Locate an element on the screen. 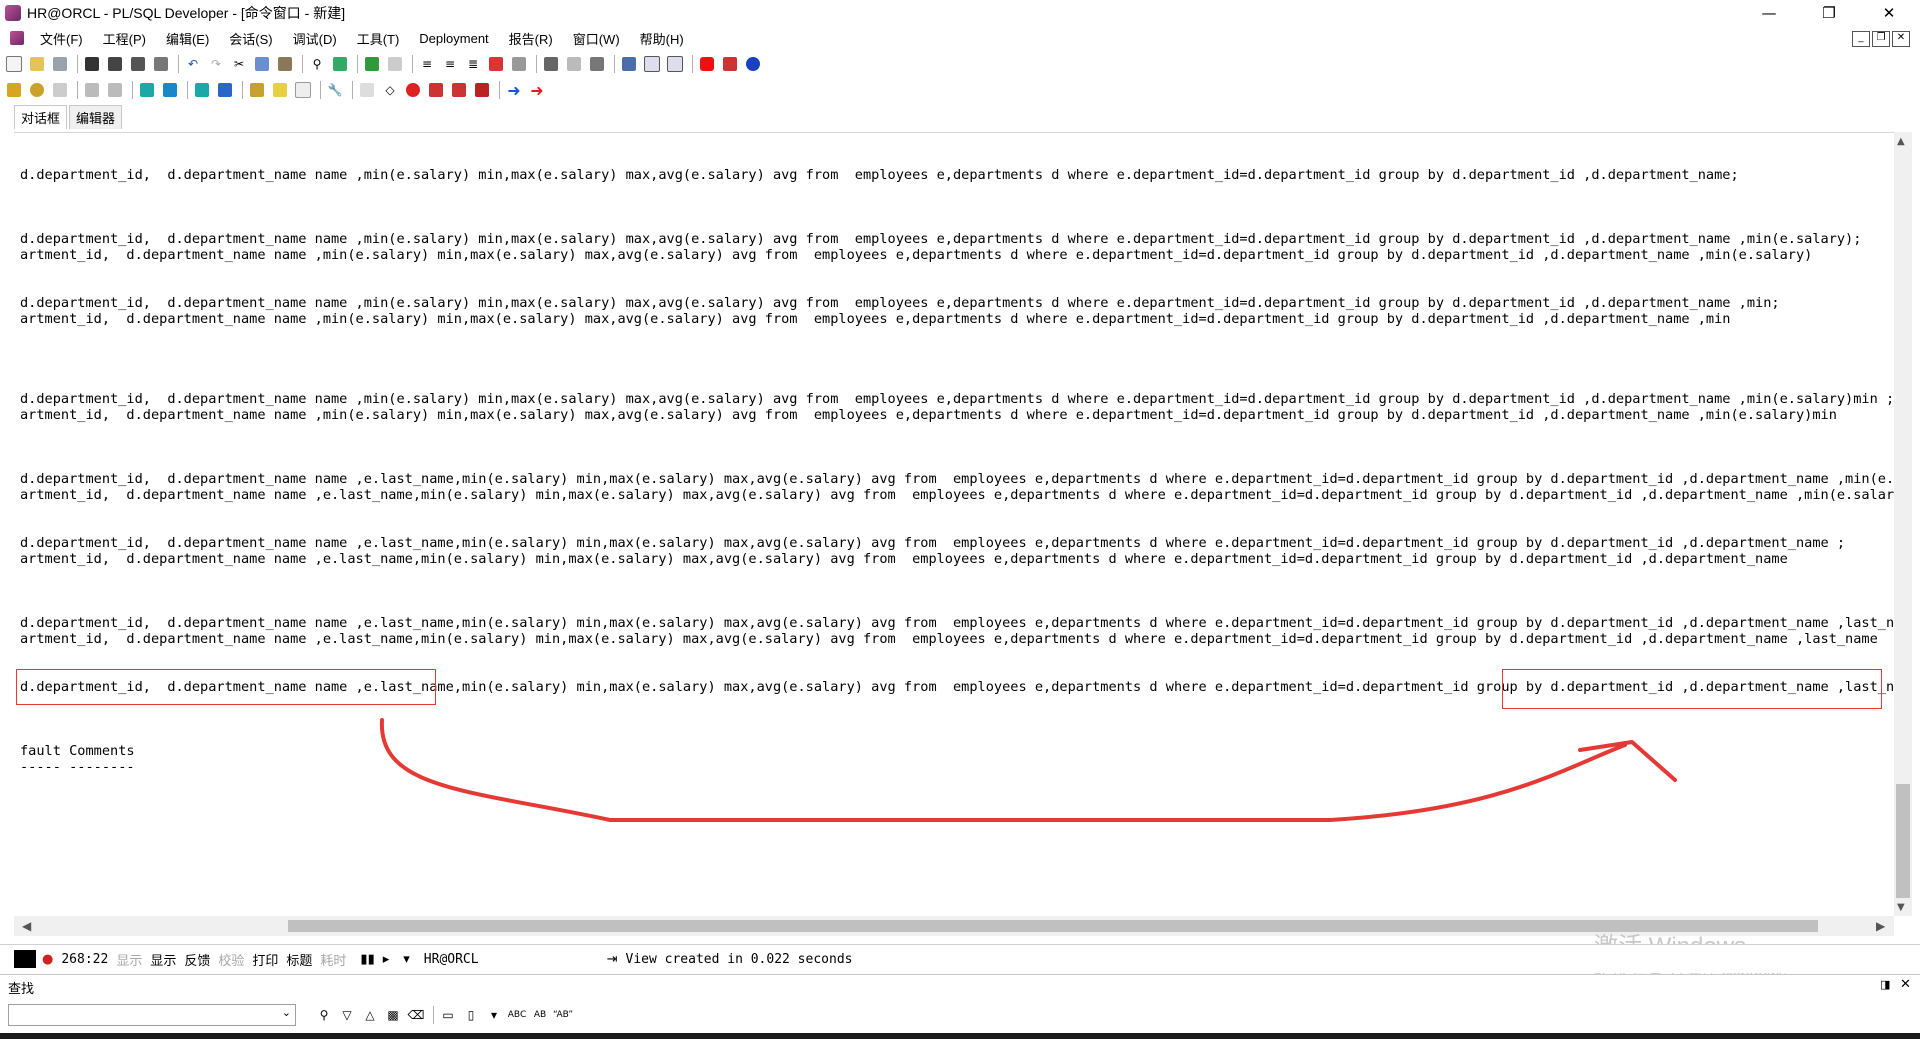 This screenshot has width=1920, height=1039. replace-icon is located at coordinates (340, 64).